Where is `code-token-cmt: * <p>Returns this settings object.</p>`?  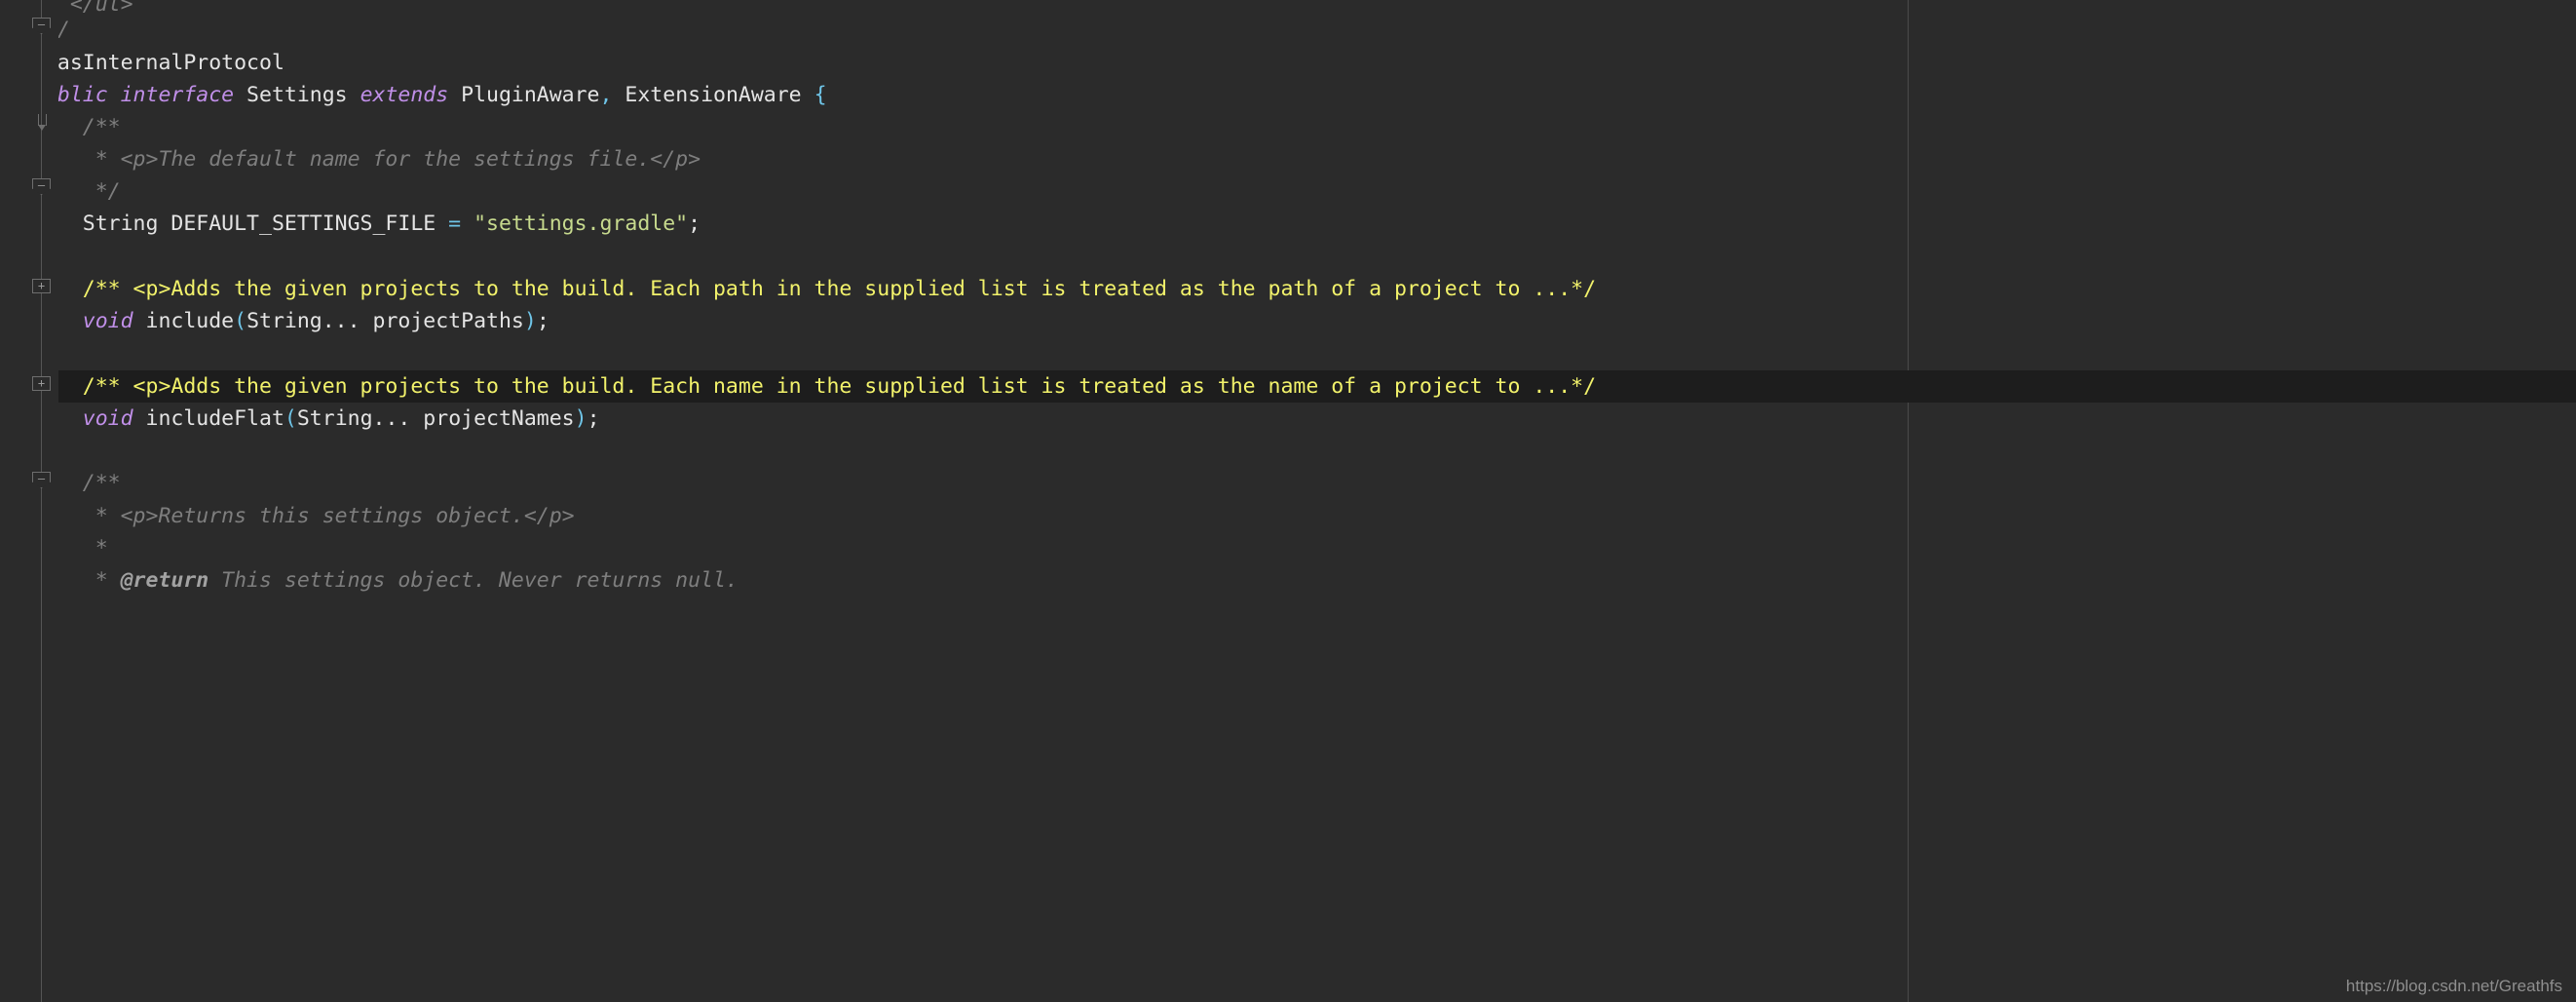 code-token-cmt: * <p>Returns this settings object.</p> is located at coordinates (303, 516).